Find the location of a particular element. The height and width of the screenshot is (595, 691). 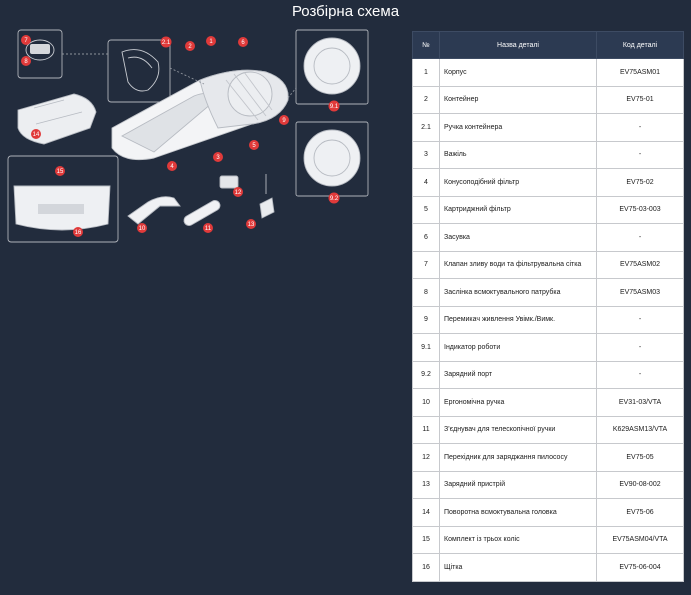

row-number: 5 is located at coordinates (426, 209).